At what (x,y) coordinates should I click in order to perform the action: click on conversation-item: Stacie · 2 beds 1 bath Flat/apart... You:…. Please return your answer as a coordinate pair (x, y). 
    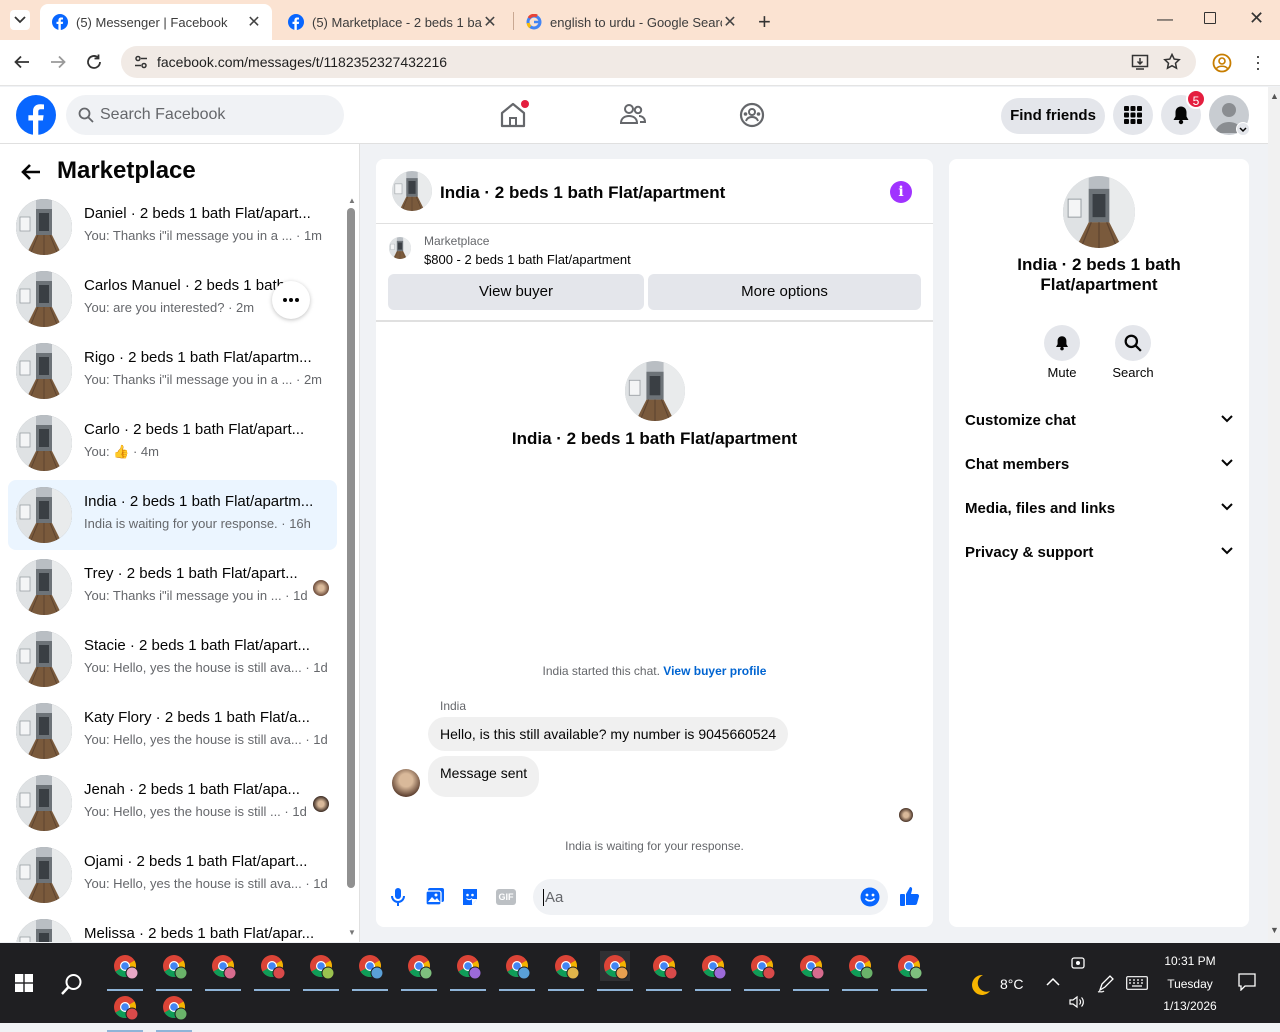
    Looking at the image, I should click on (172, 659).